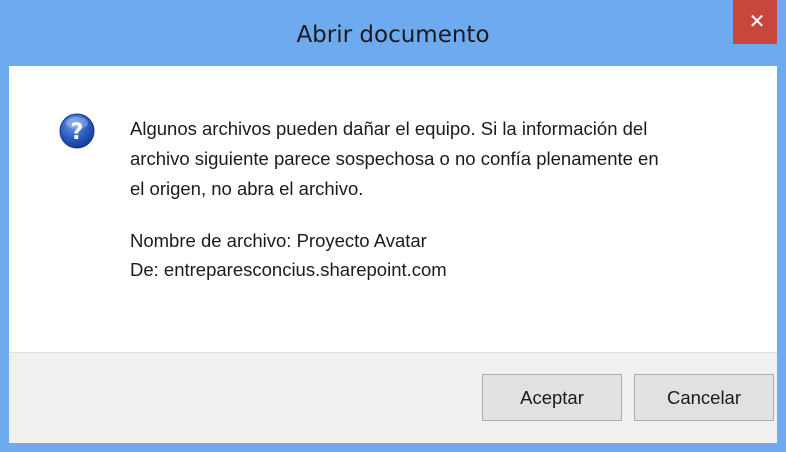 This screenshot has height=452, width=786. I want to click on cancel-button: Cancelar, so click(704, 397).